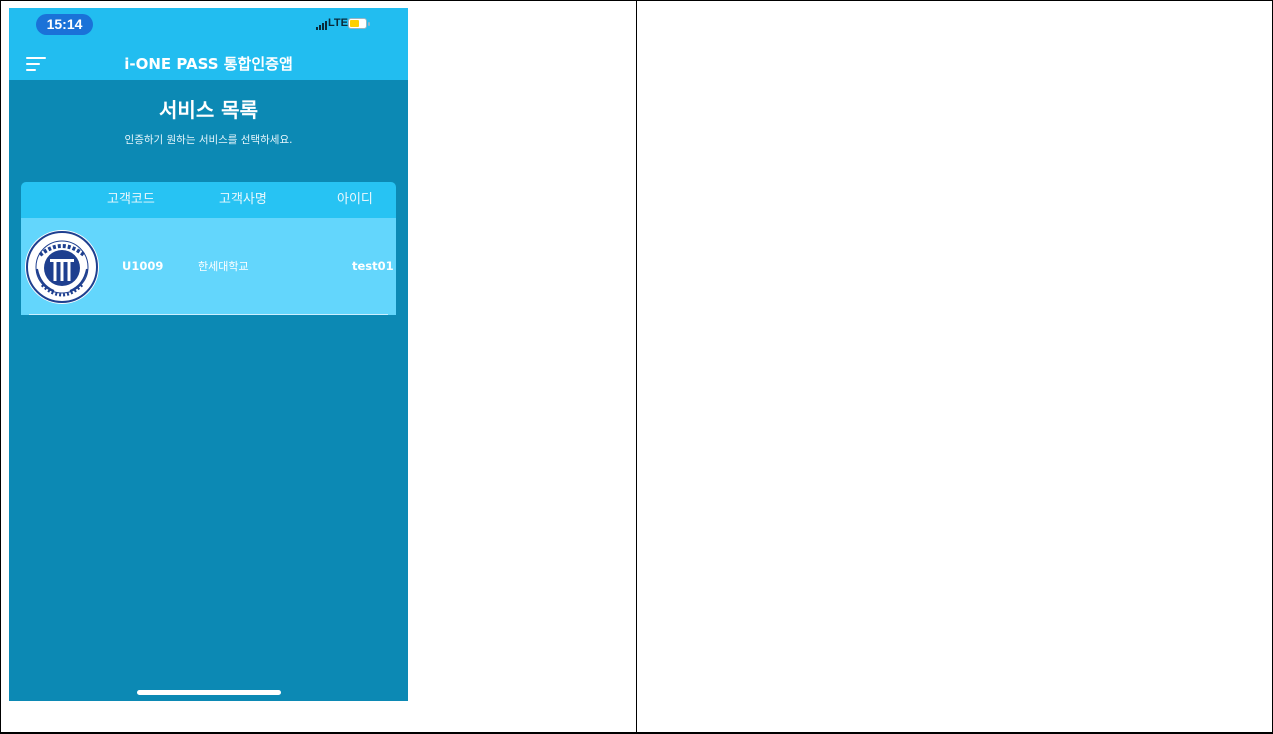 This screenshot has width=1273, height=734. I want to click on app-title: i-ONE PASS 통합인증앱, so click(208, 64).